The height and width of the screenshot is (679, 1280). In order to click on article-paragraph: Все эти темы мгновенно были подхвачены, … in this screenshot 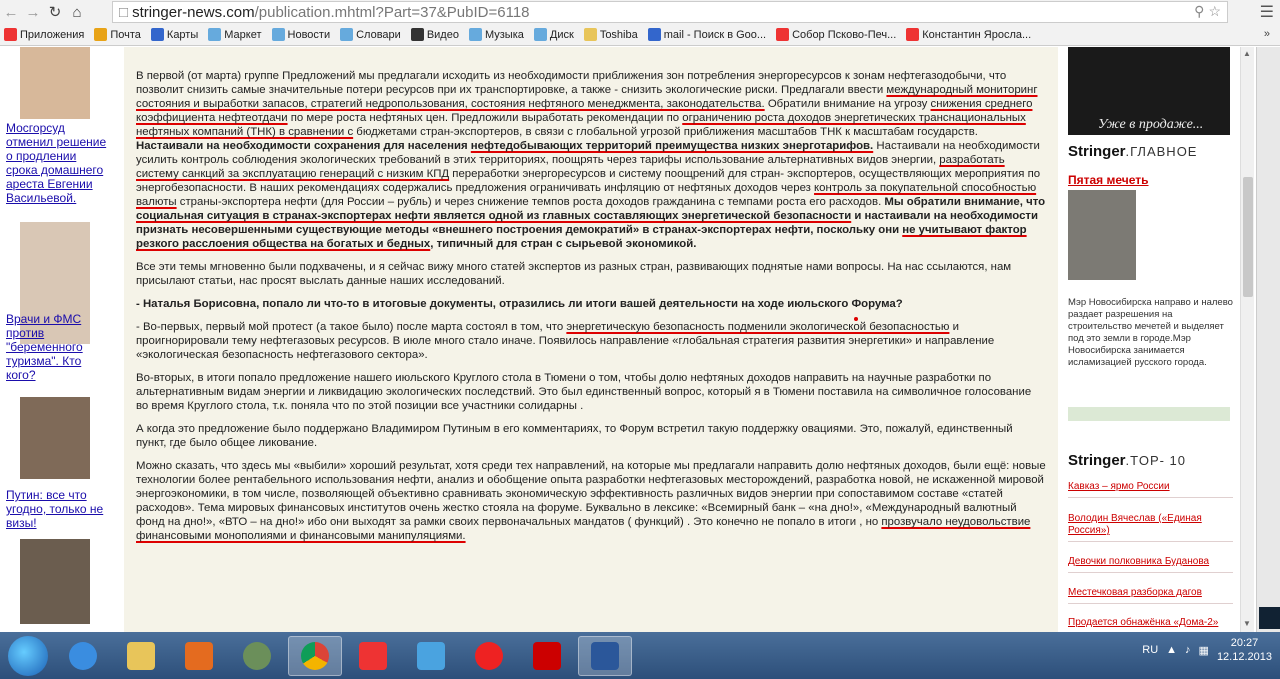, I will do `click(574, 274)`.